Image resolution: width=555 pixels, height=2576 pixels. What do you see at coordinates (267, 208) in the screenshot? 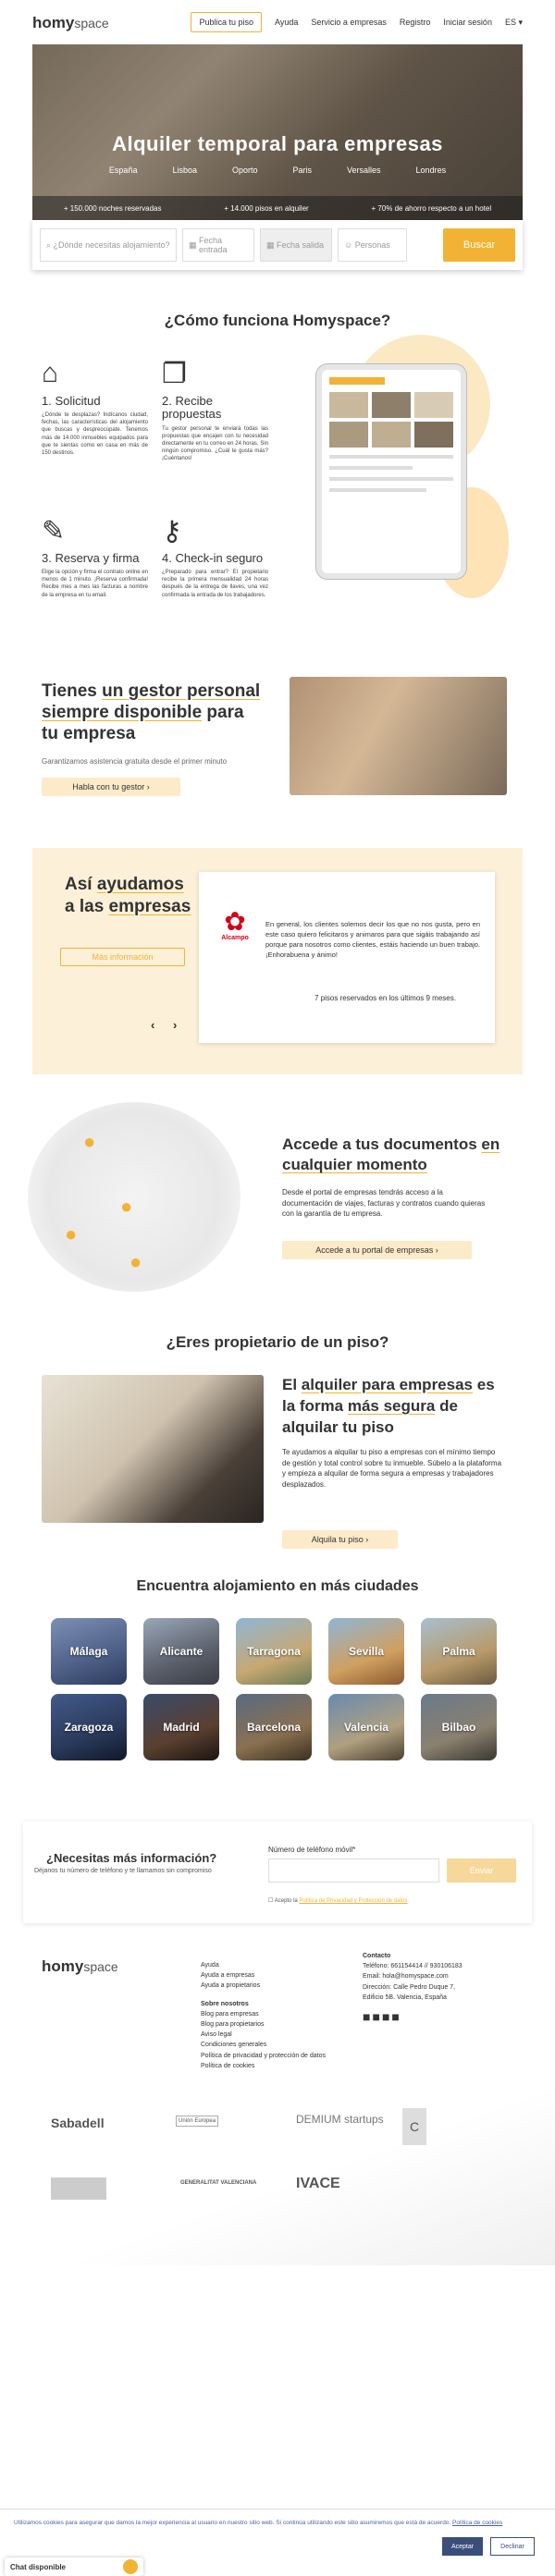
I see `stat-flats: + 14.000 pisos en alquiler` at bounding box center [267, 208].